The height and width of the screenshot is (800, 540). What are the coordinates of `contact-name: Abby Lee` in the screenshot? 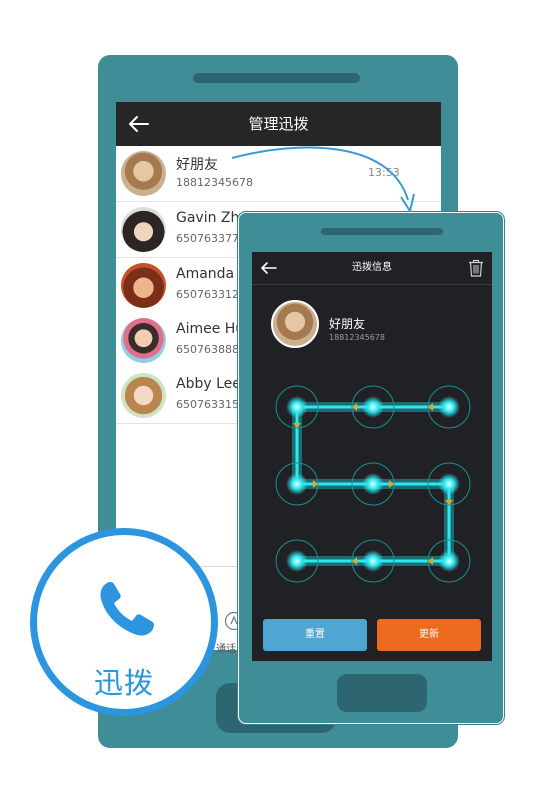 It's located at (208, 384).